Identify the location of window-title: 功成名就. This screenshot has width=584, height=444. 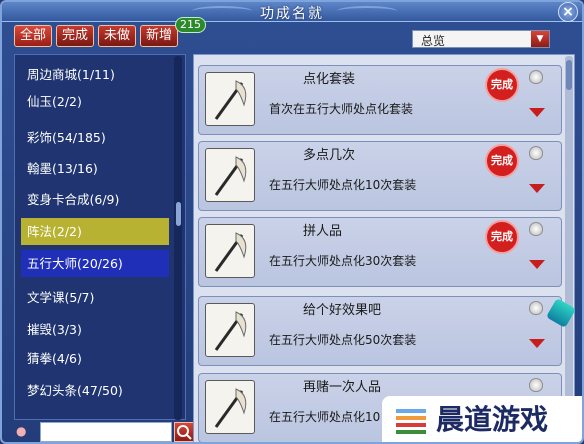
(292, 14).